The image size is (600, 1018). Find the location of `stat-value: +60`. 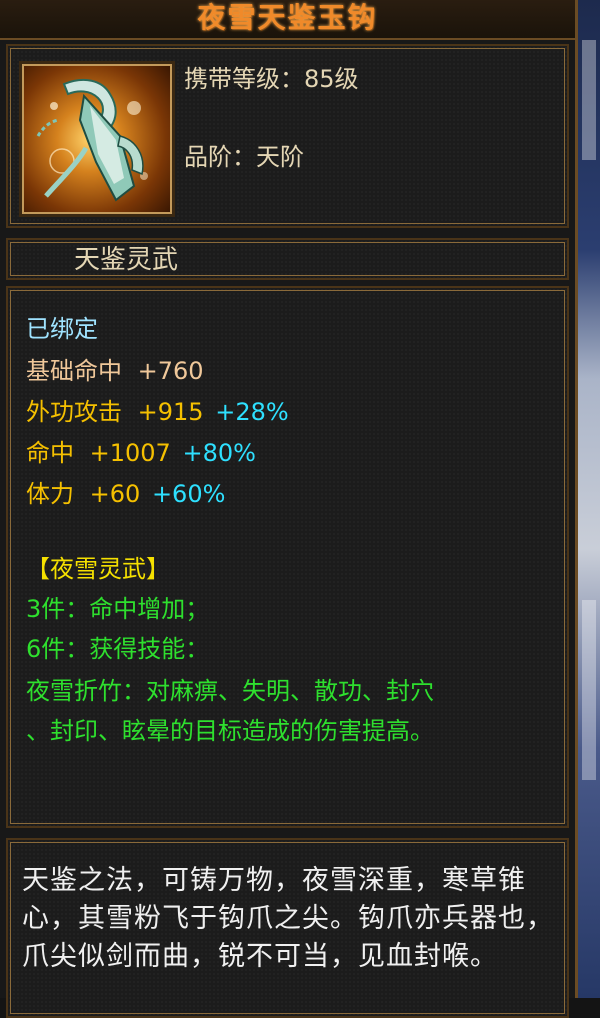

stat-value: +60 is located at coordinates (115, 494).